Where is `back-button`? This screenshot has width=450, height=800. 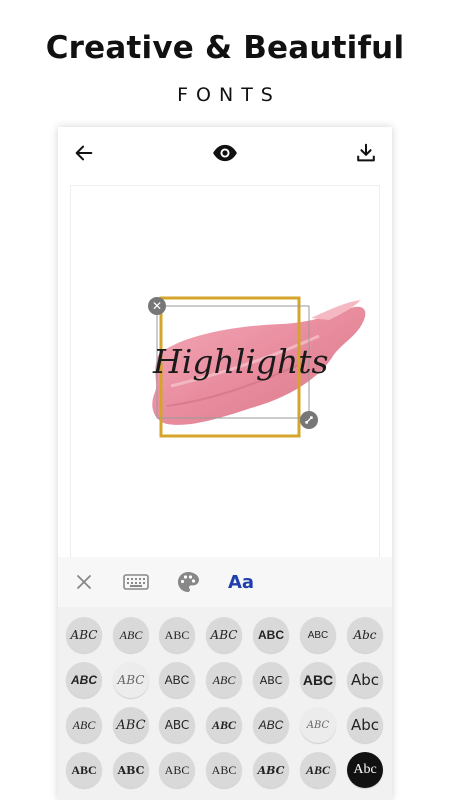
back-button is located at coordinates (84, 153).